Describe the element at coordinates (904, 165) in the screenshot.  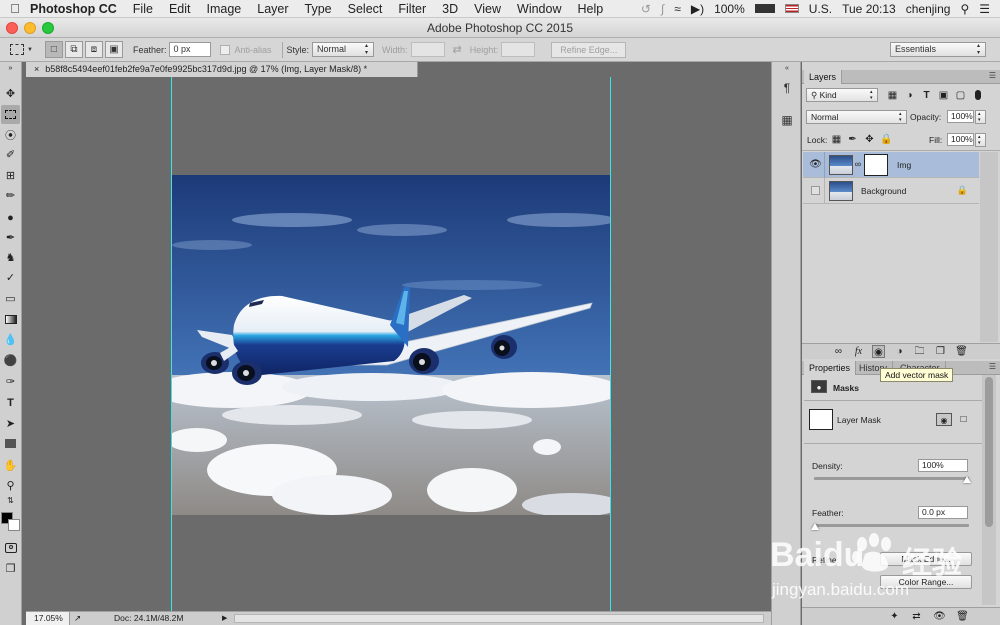
I see `layer-name: Img` at that location.